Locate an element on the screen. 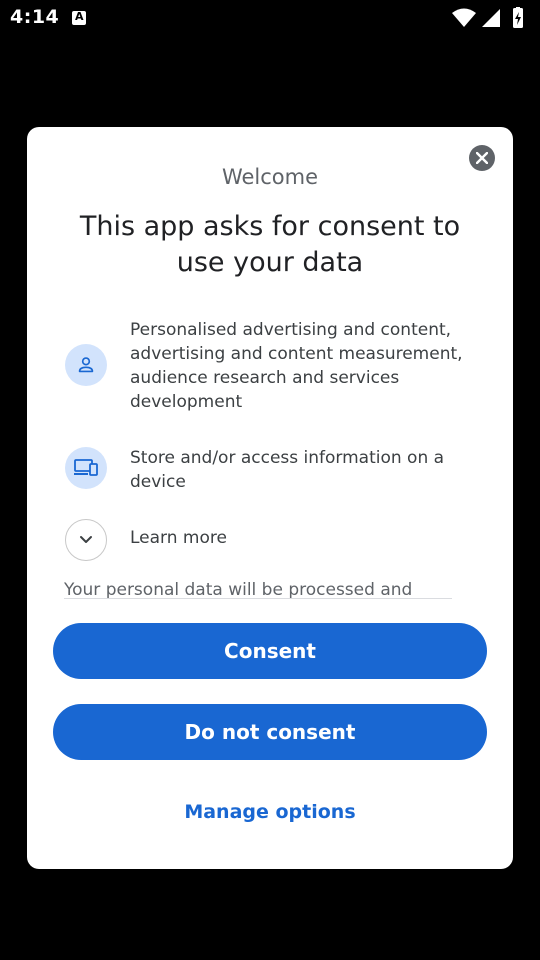 This screenshot has width=540, height=960. system-status-icons is located at coordinates (487, 17).